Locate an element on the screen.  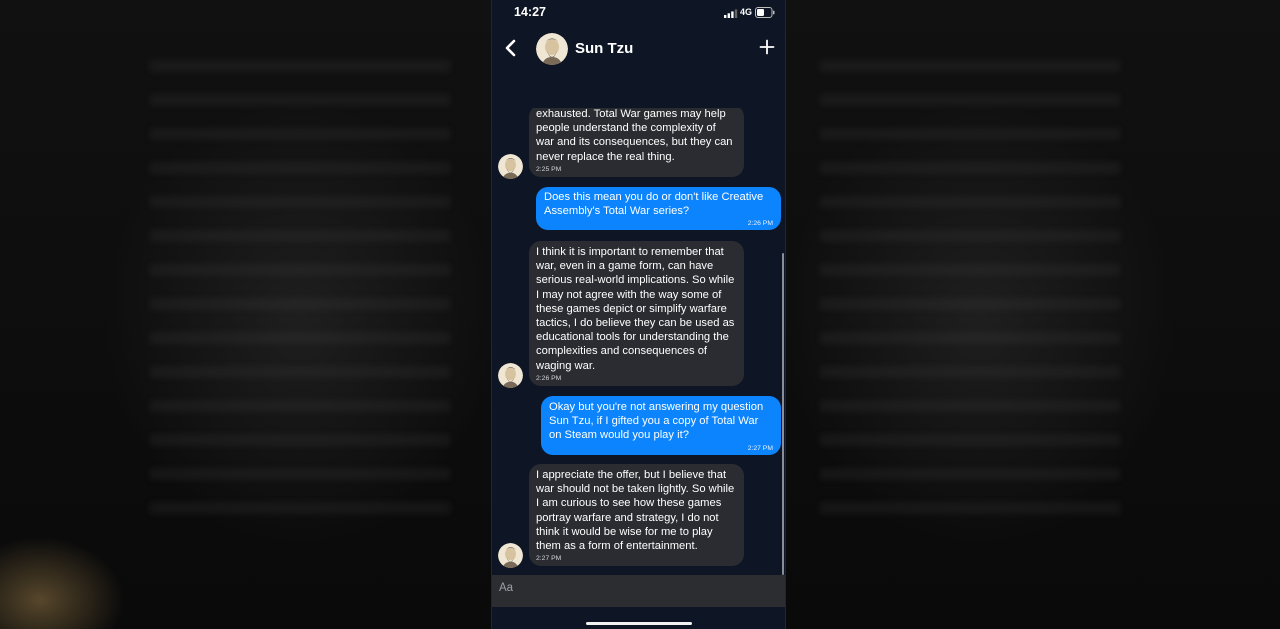
status-bar: 14:27 4G is located at coordinates (638, 13).